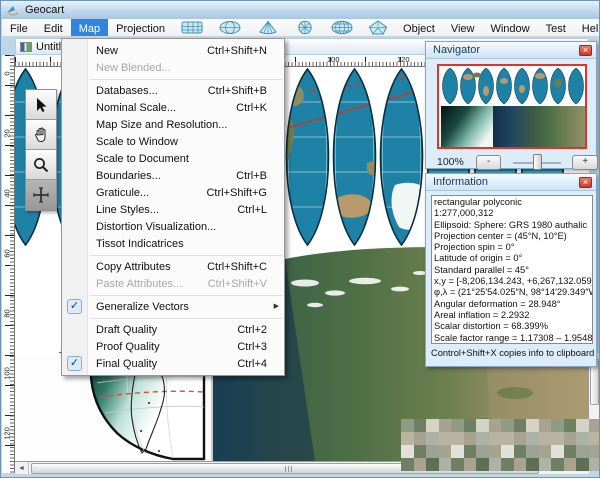 The height and width of the screenshot is (478, 600). I want to click on information-titlebar: Information ×, so click(511, 182).